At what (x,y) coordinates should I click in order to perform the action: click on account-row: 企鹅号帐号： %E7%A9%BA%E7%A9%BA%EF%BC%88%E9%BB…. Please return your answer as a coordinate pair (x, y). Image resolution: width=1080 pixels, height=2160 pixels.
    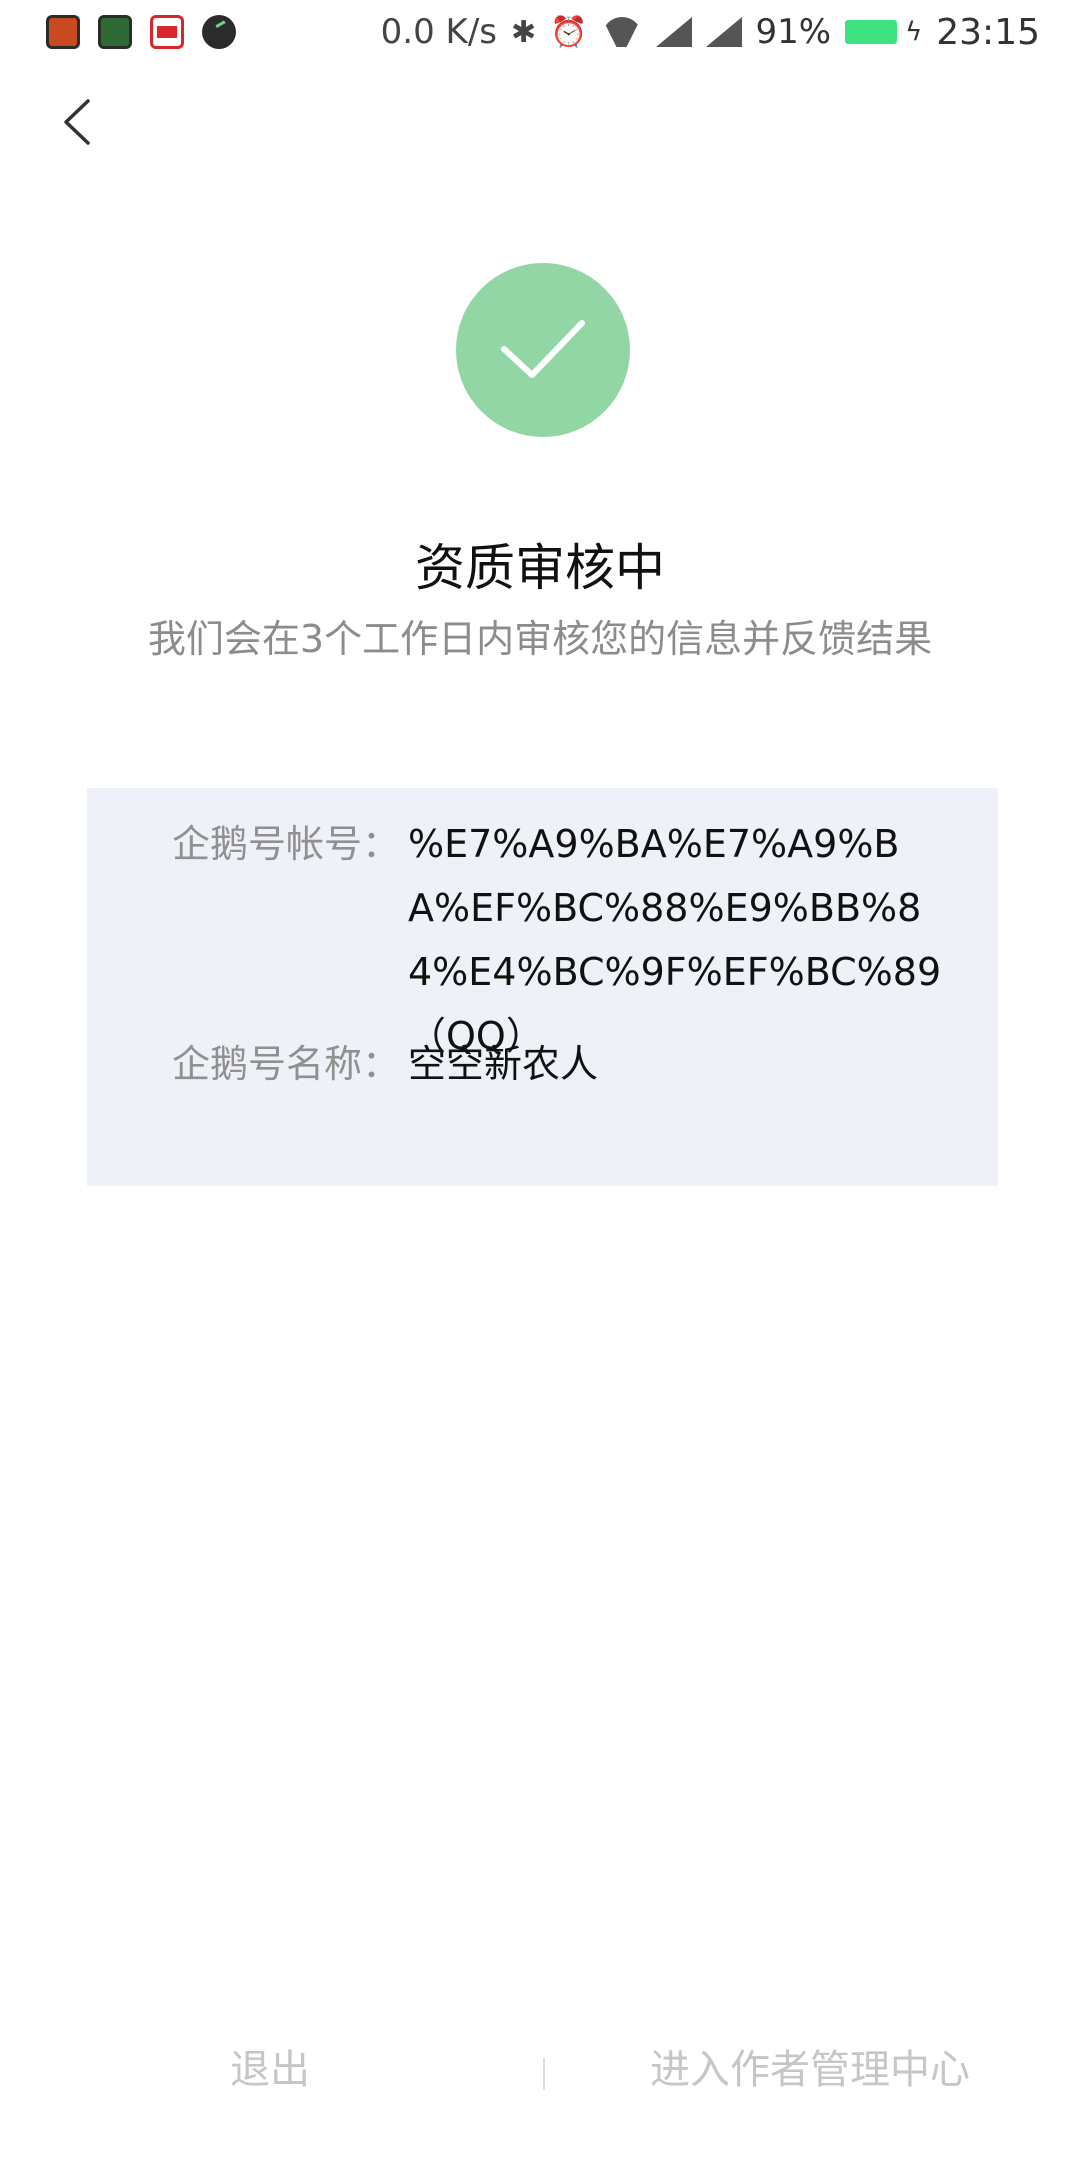
    Looking at the image, I should click on (517, 940).